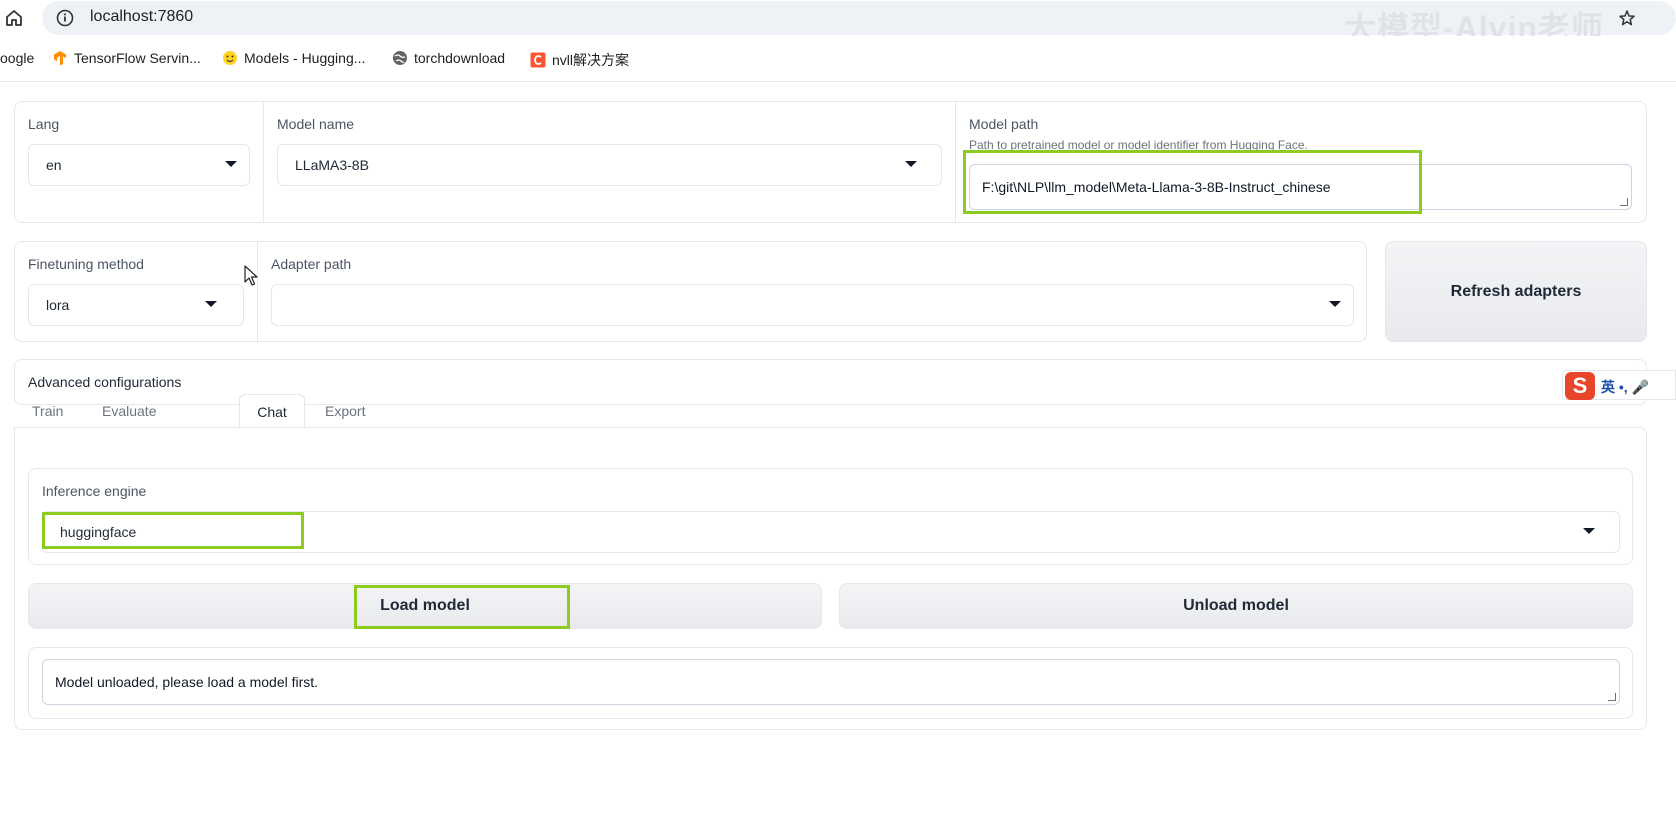  I want to click on inference-engine-label: Inference engine, so click(94, 491).